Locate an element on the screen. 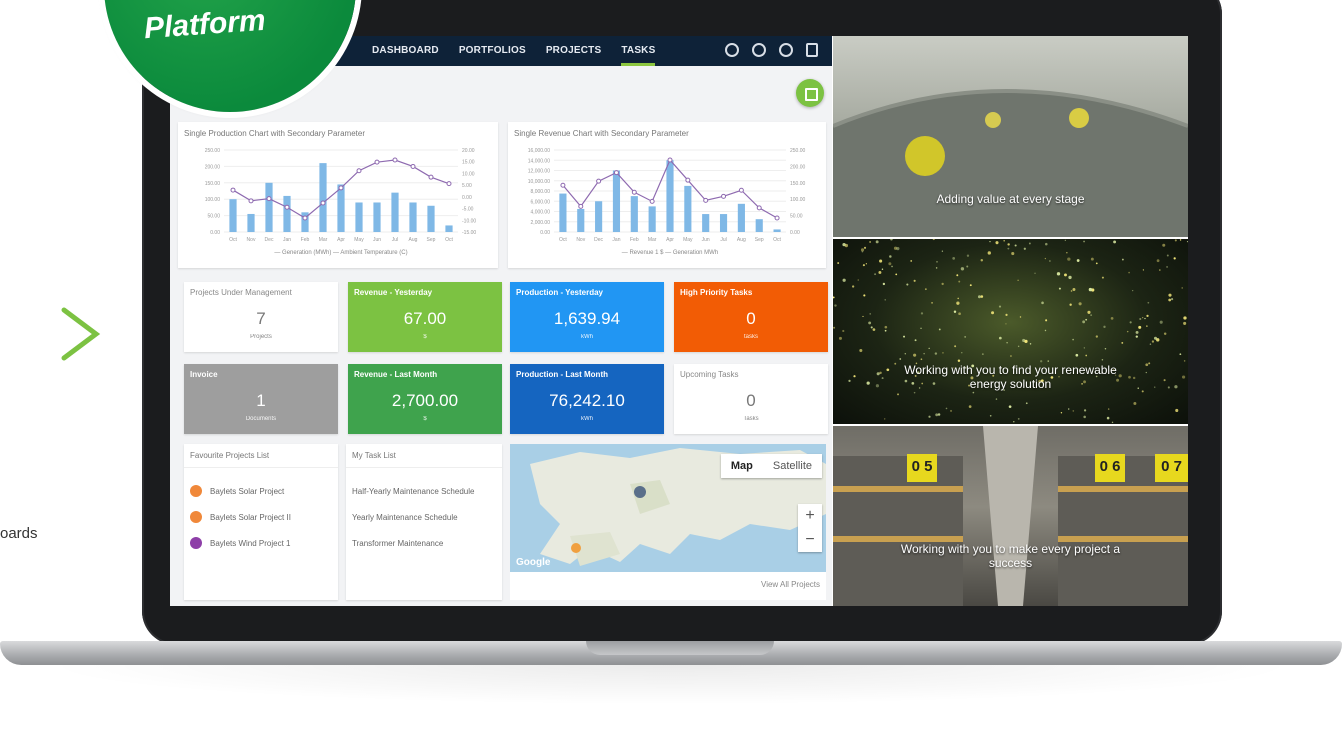 The width and height of the screenshot is (1342, 742). kpi-revenue-yesterday: Revenue - Yesterday 67.00 $ is located at coordinates (425, 317).